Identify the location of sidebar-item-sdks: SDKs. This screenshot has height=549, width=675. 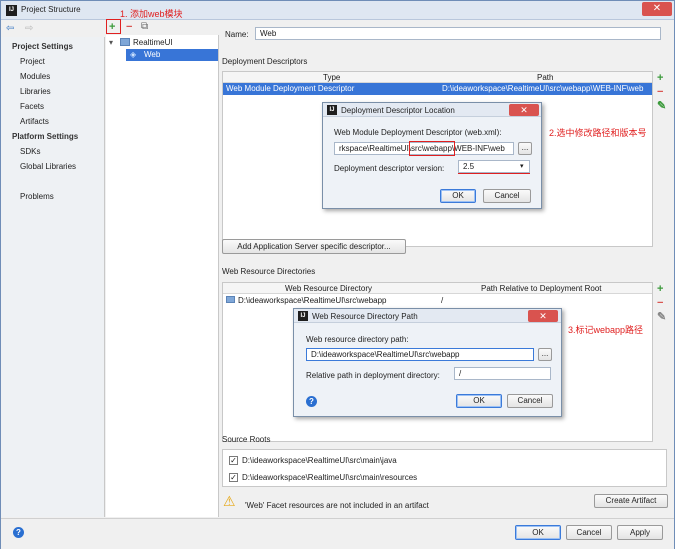
(30, 151).